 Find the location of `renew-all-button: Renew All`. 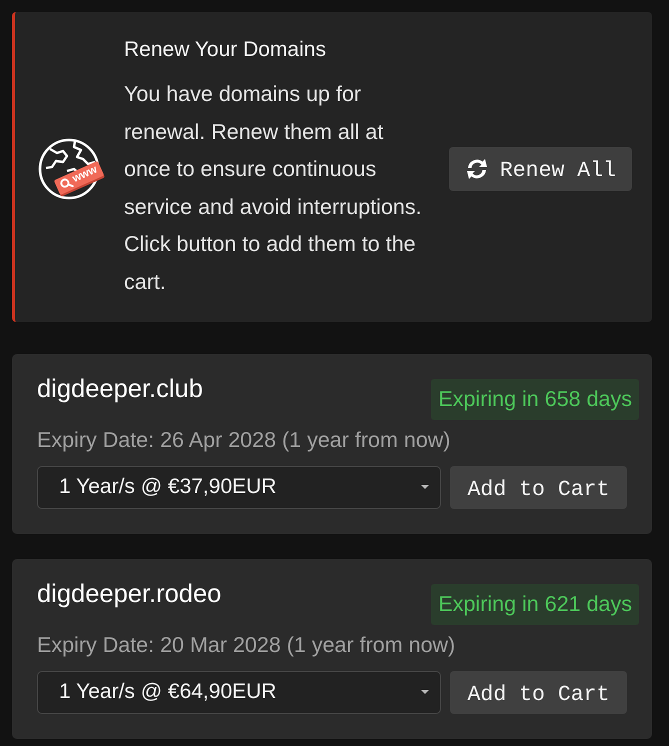

renew-all-button: Renew All is located at coordinates (540, 168).